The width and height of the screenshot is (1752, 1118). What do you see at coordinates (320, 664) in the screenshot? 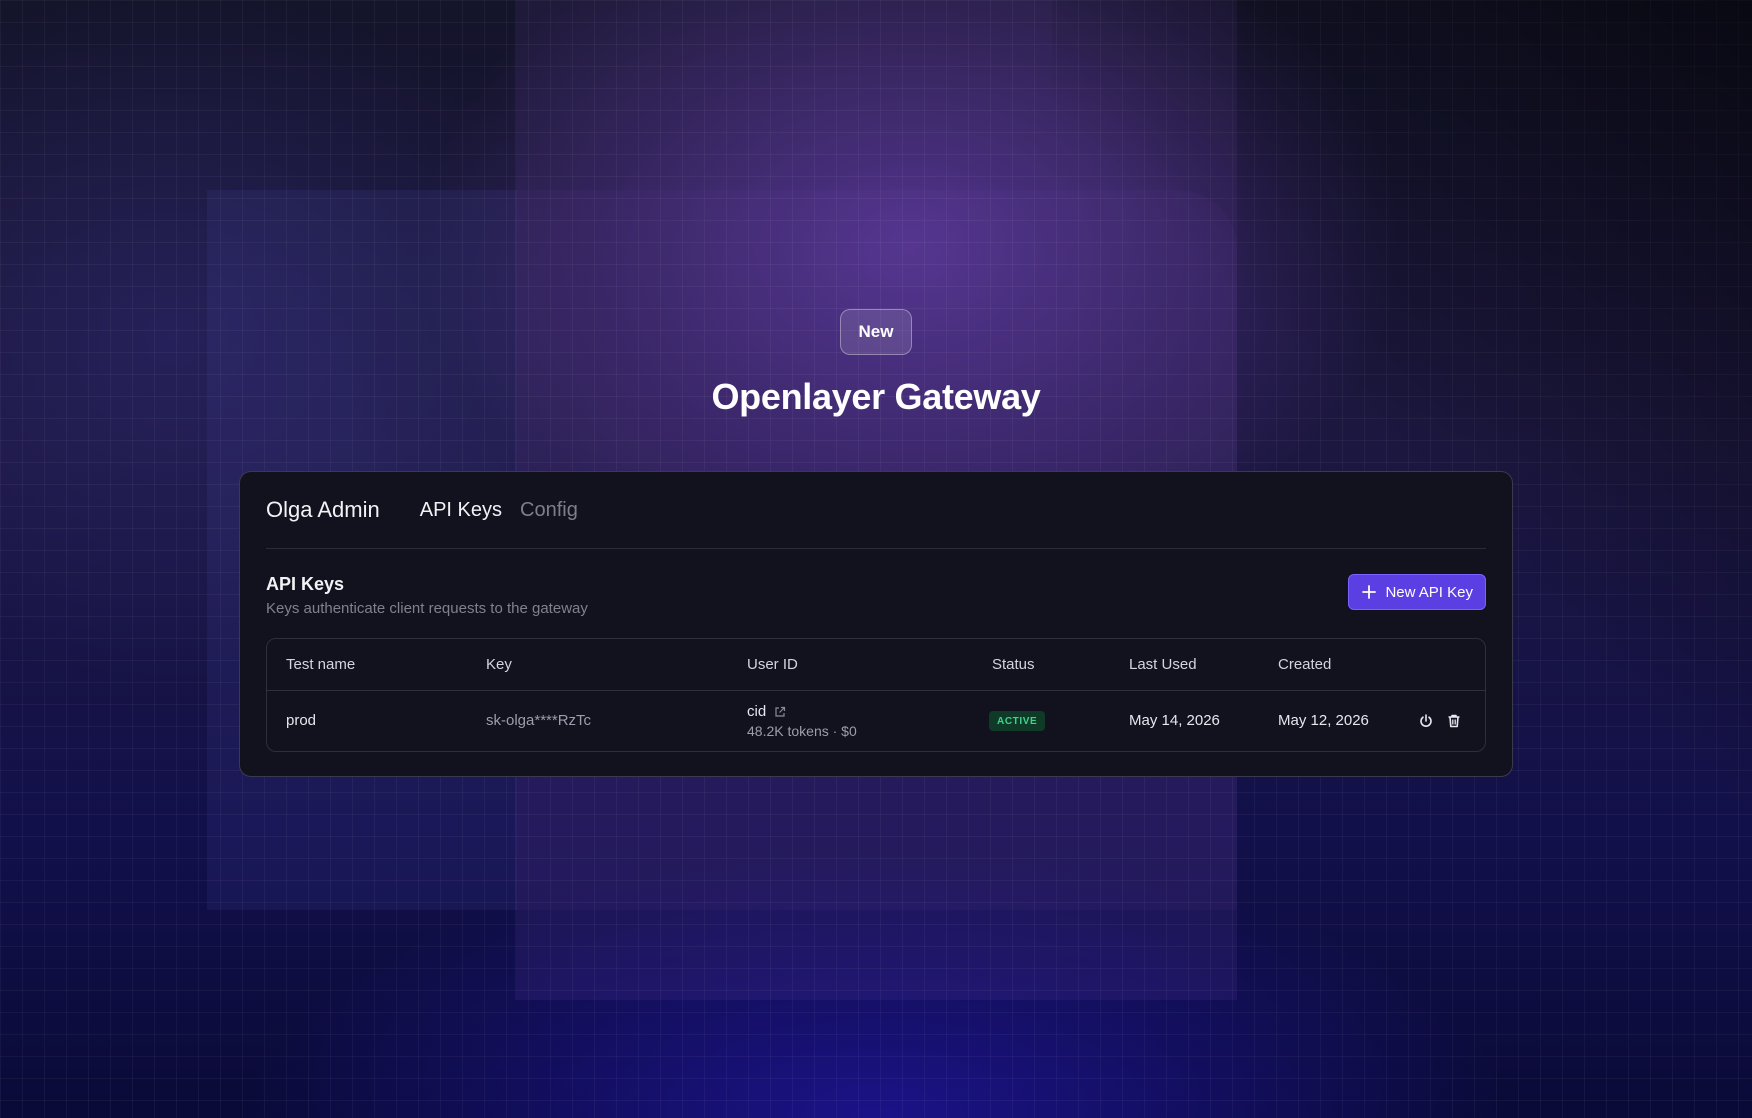
I see `column-header-name: Test name` at bounding box center [320, 664].